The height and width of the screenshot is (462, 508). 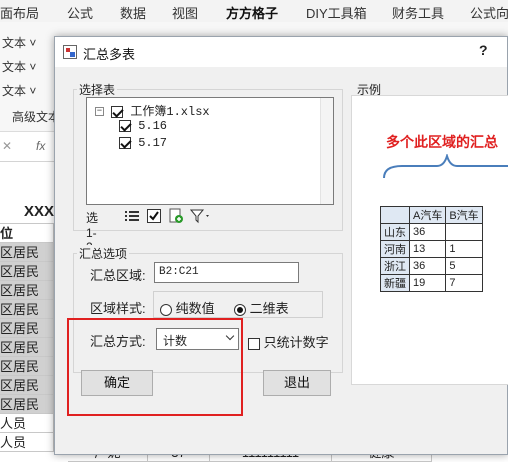 I want to click on sheet-label-1: 5.16, so click(x=153, y=126).